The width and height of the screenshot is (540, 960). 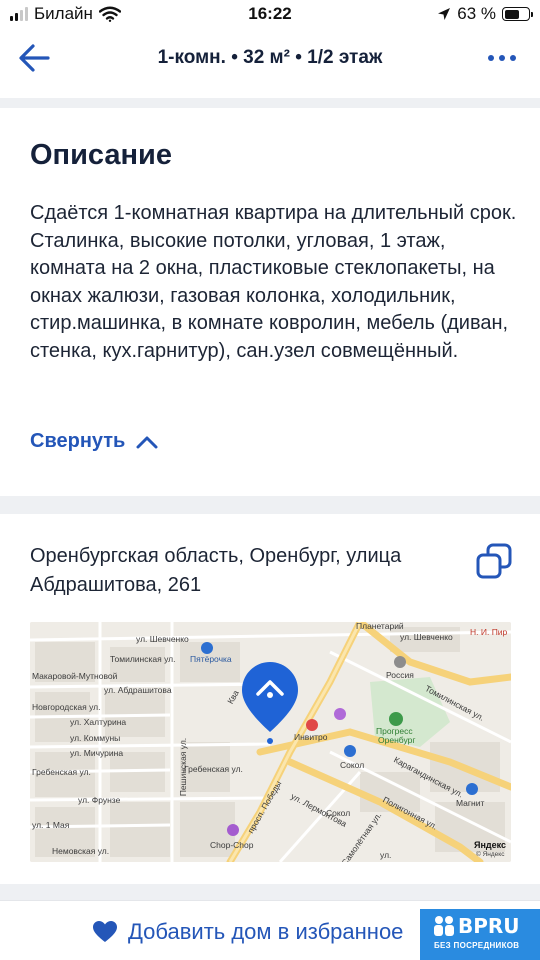 What do you see at coordinates (476, 13) in the screenshot?
I see `battery-percent: 63 %` at bounding box center [476, 13].